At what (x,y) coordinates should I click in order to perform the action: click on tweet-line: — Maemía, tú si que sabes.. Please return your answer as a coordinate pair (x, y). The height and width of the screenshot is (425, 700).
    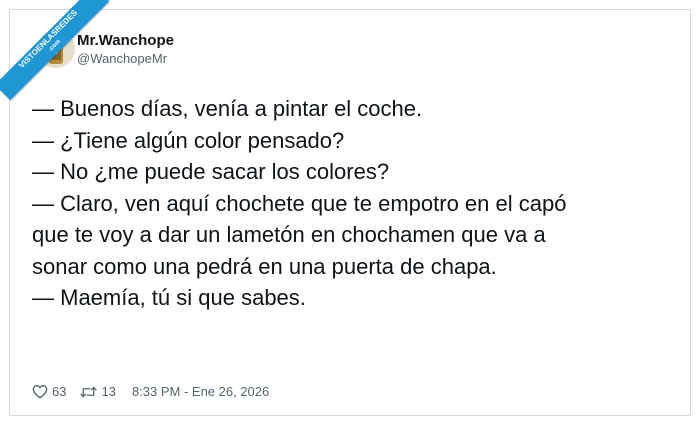
    Looking at the image, I should click on (169, 297).